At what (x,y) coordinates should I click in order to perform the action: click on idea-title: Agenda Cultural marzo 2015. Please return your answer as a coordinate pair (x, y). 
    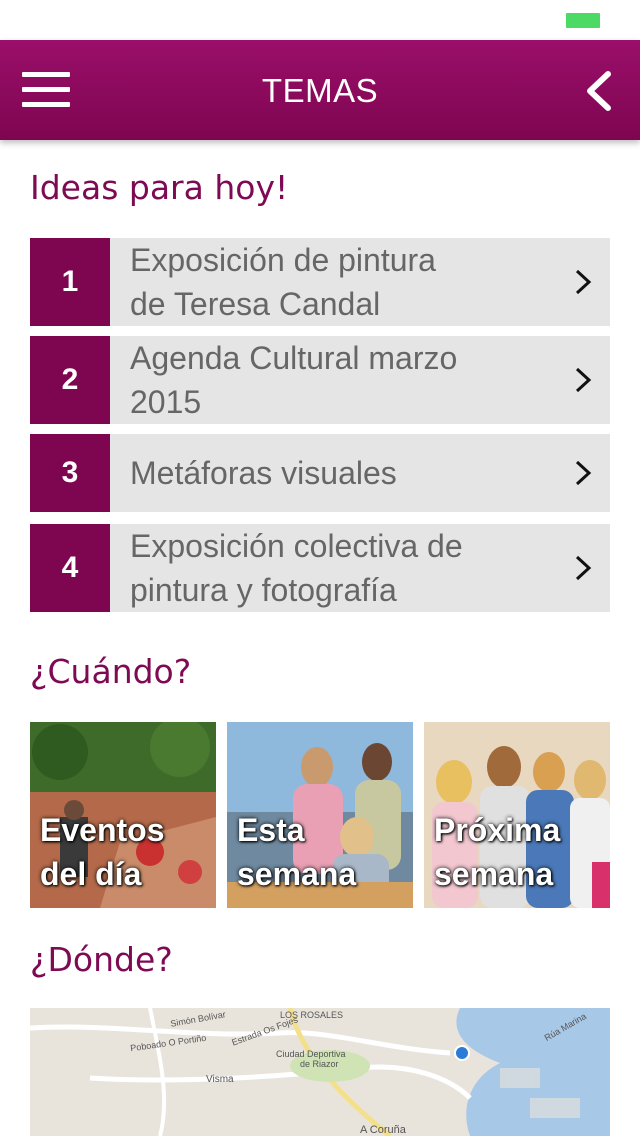
    Looking at the image, I should click on (294, 380).